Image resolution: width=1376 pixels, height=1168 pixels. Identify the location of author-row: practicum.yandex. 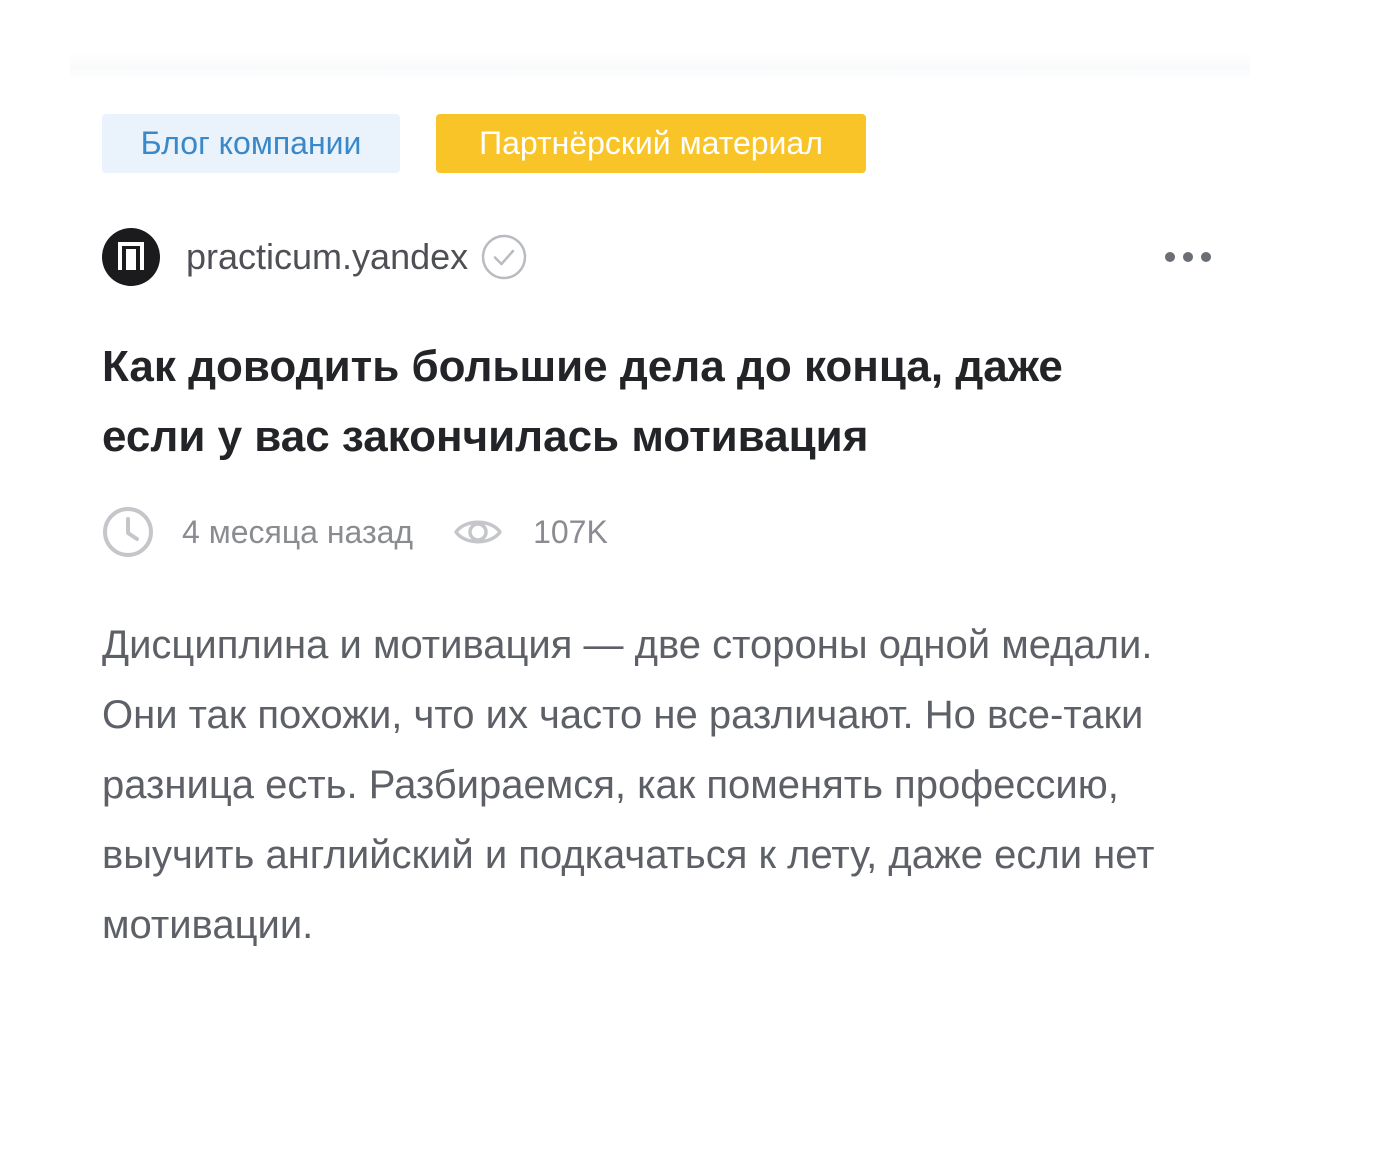
(657, 257).